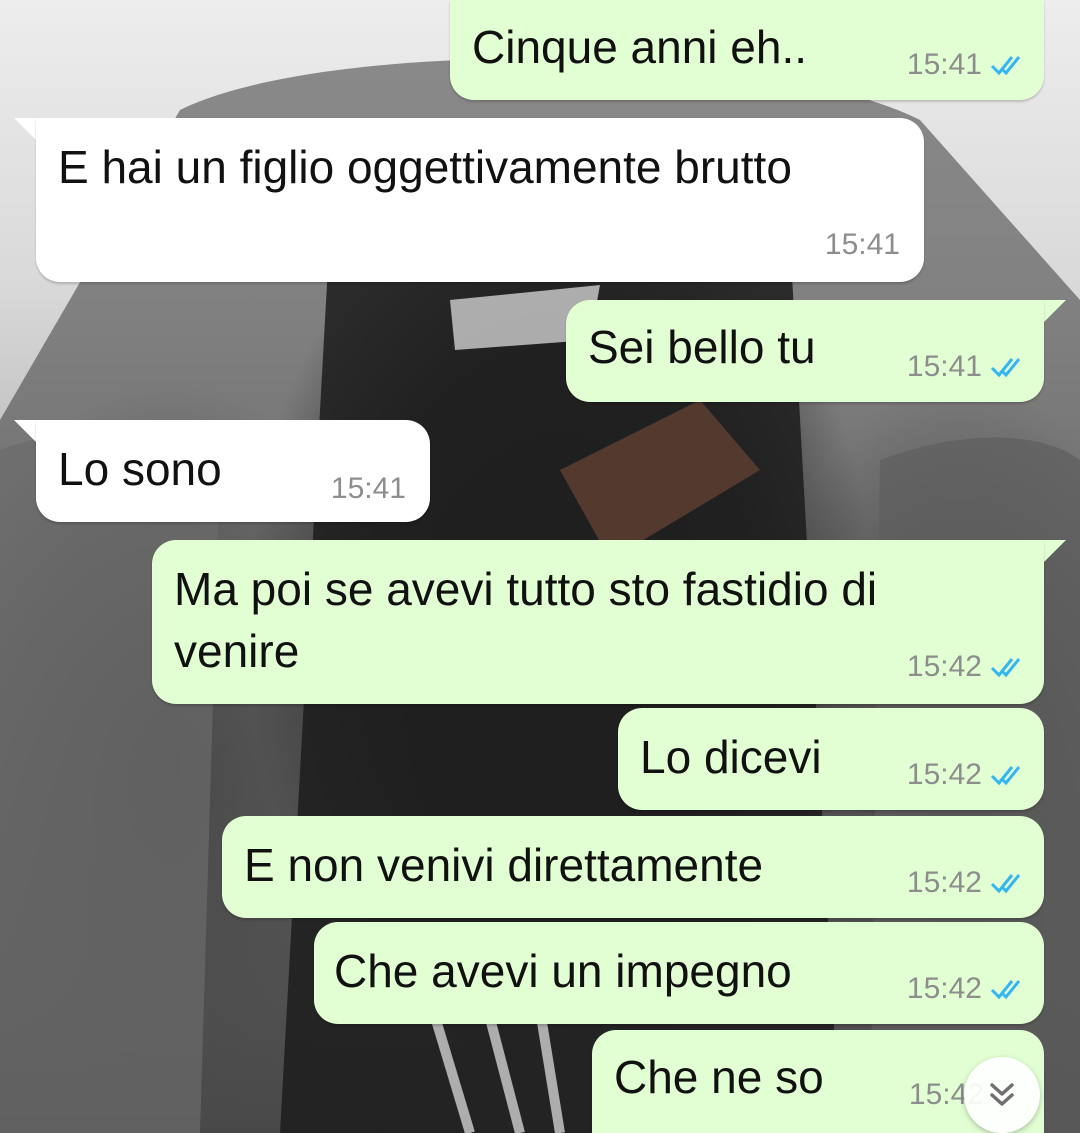  Describe the element at coordinates (504, 865) in the screenshot. I see `message-text: E non venivi direttamente` at that location.